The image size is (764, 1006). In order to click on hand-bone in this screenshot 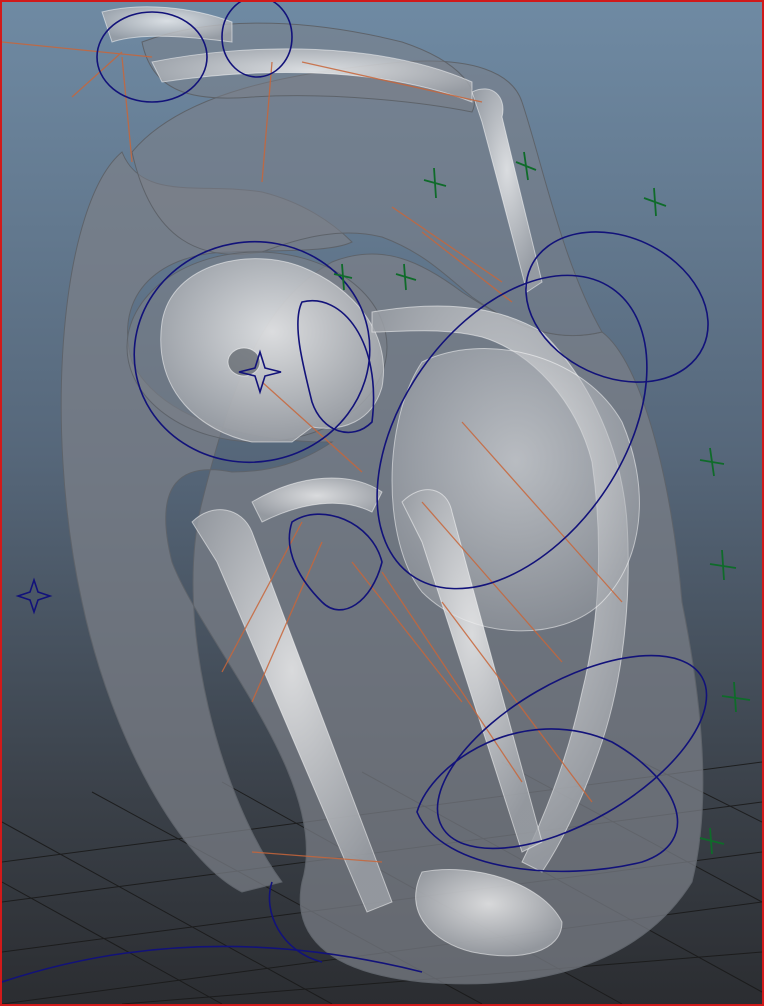, I will do `click(167, 24)`.